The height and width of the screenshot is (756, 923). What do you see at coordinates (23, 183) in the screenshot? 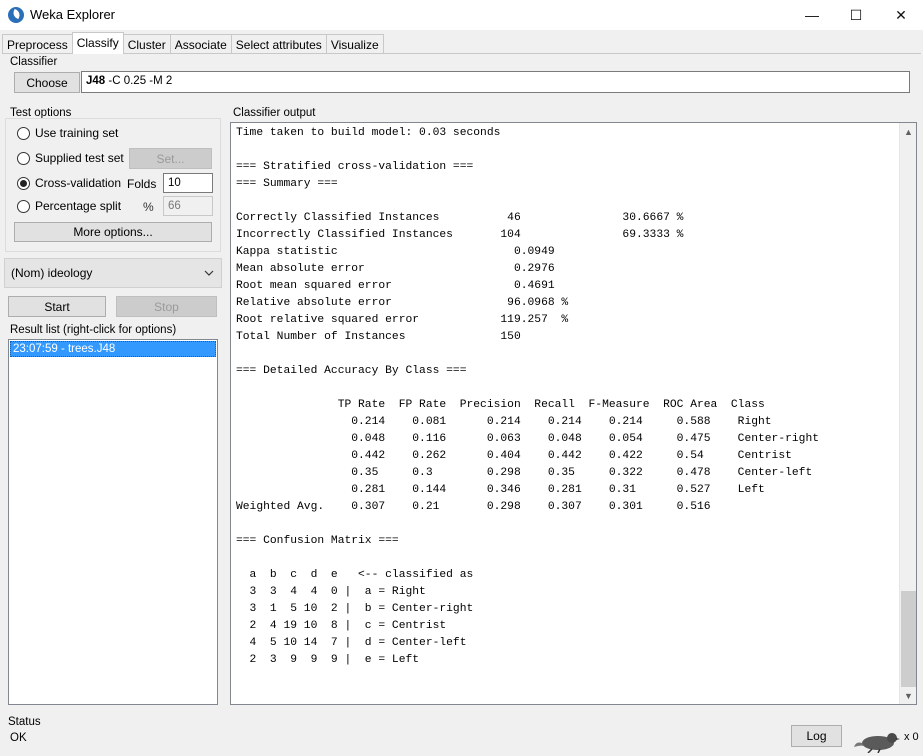
I see `radio-selected-icon` at bounding box center [23, 183].